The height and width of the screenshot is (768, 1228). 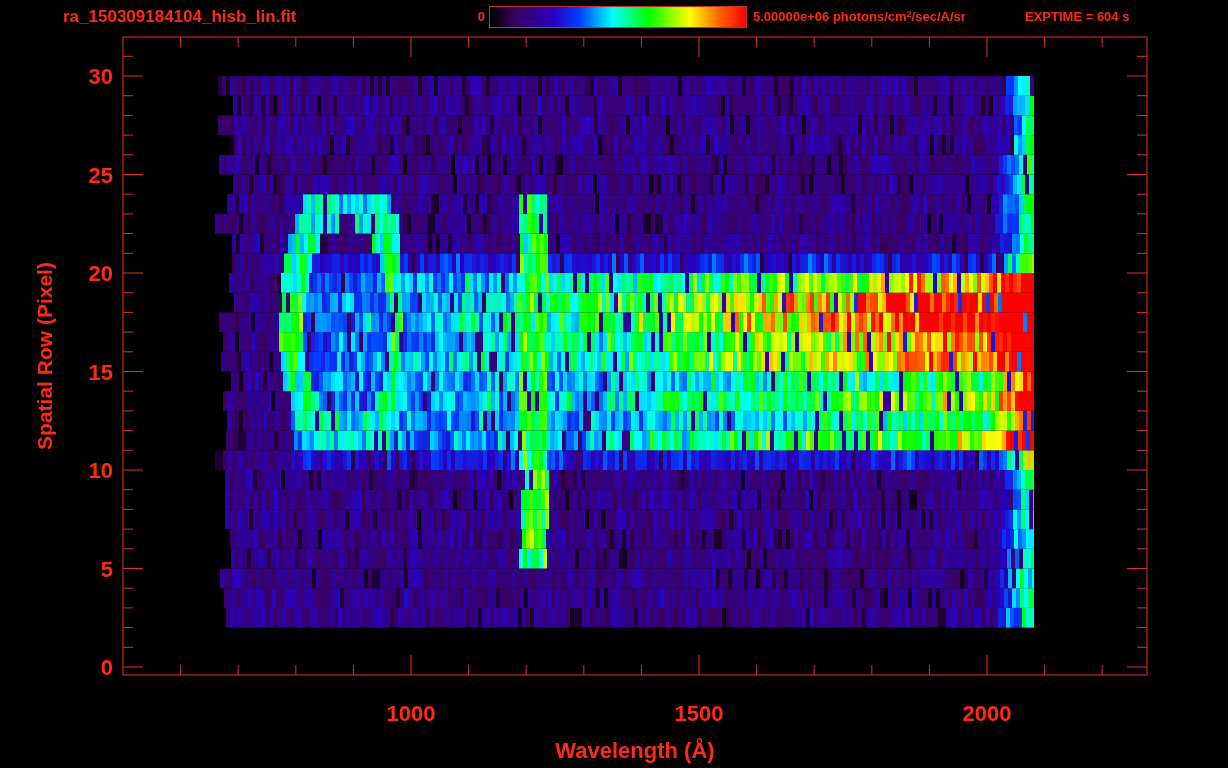 What do you see at coordinates (100, 76) in the screenshot?
I see `y-tick-label: 30` at bounding box center [100, 76].